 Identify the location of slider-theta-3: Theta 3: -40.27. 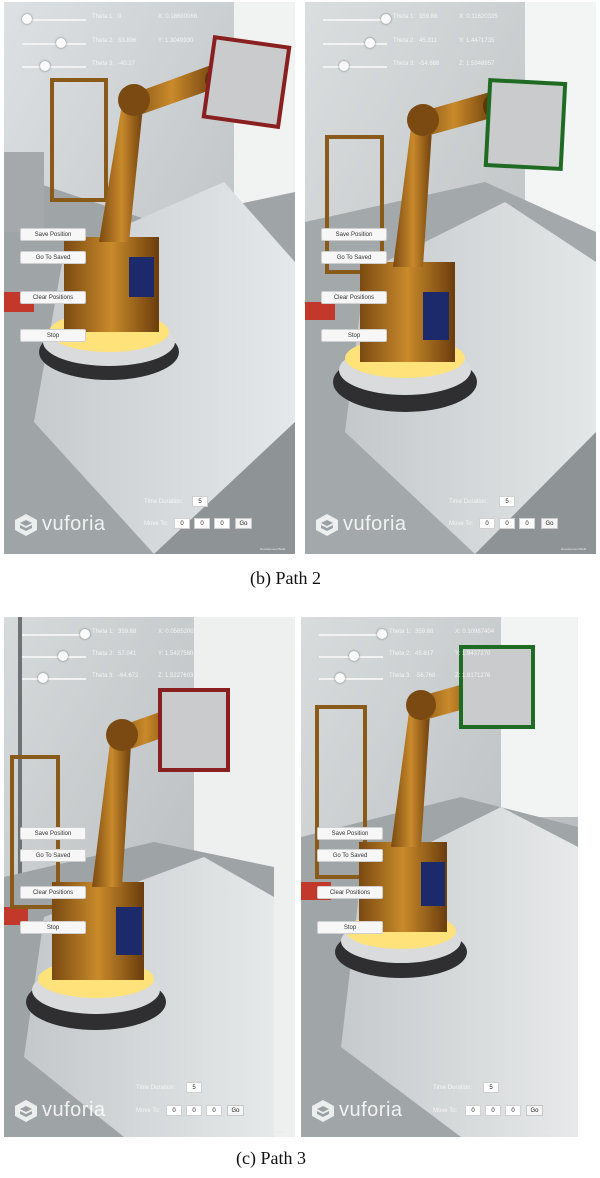
(157, 67).